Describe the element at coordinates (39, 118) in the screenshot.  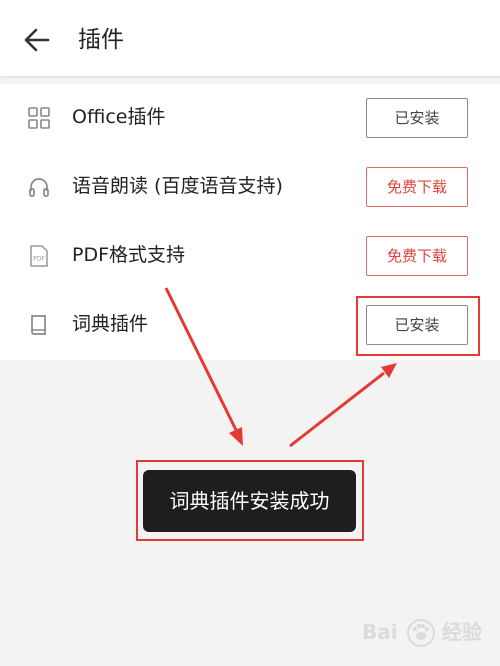
I see `office-icon` at that location.